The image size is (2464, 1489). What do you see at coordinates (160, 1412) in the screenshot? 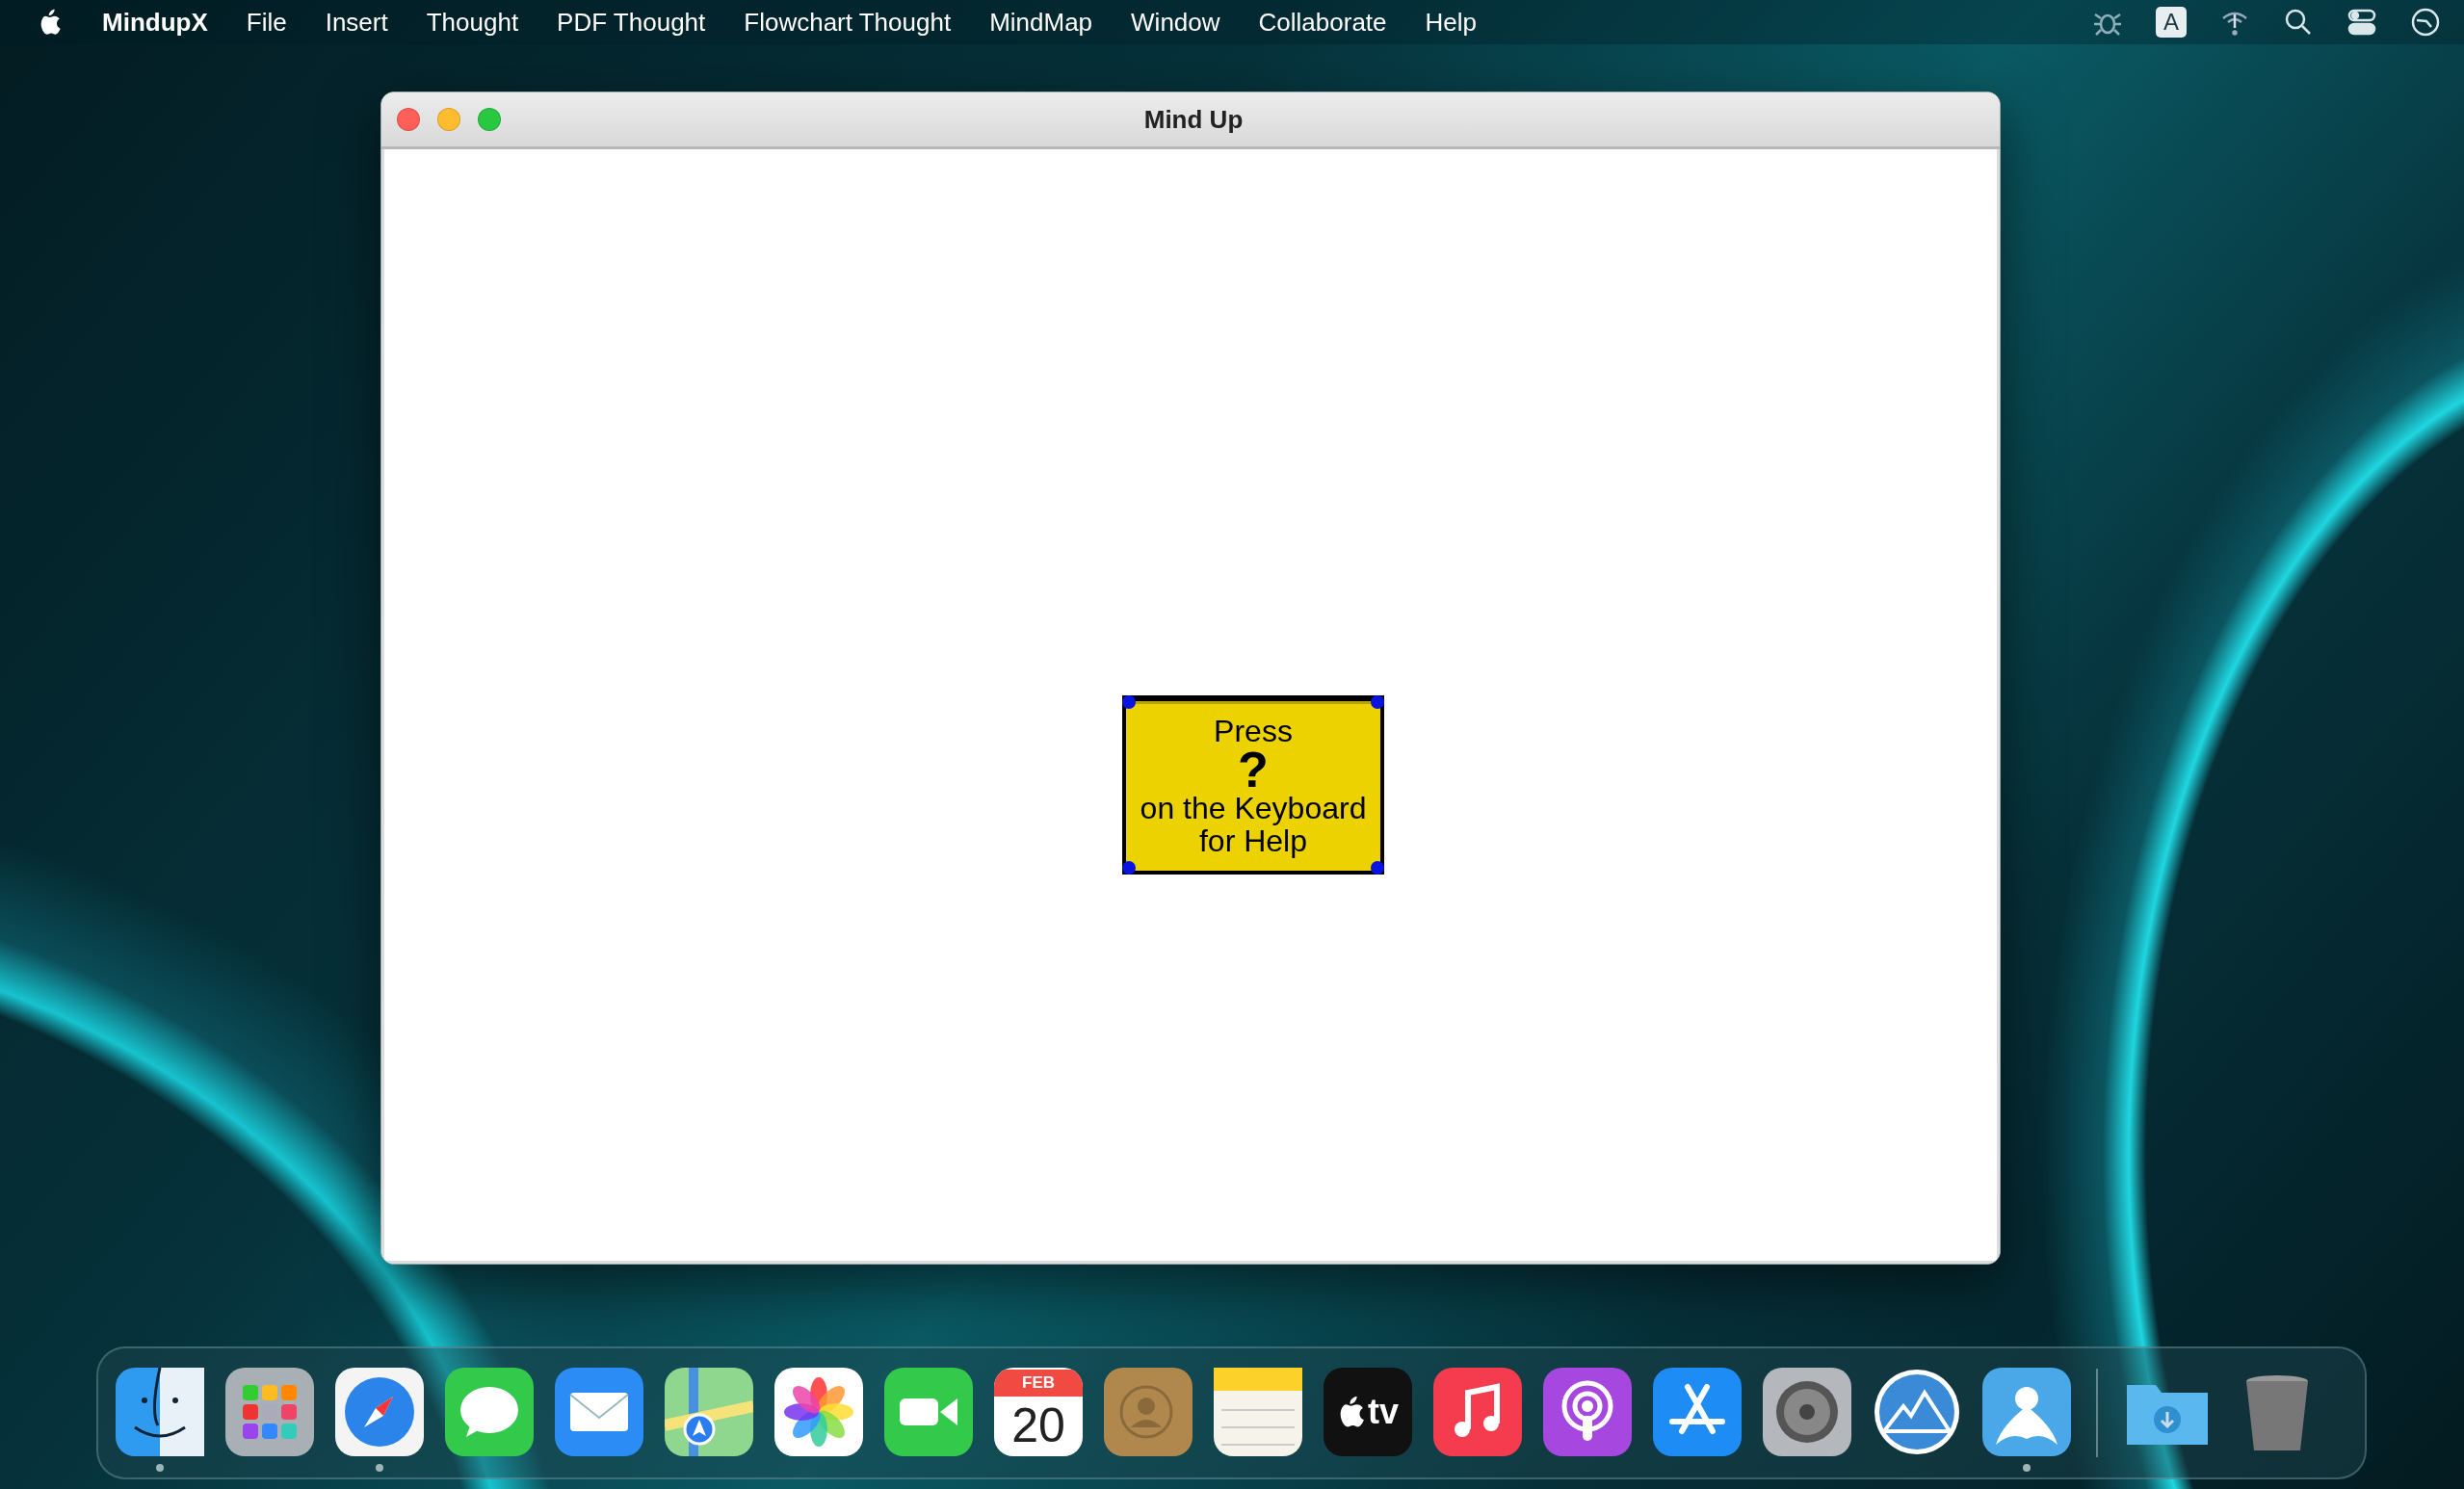
I see `smiling-face-icon` at bounding box center [160, 1412].